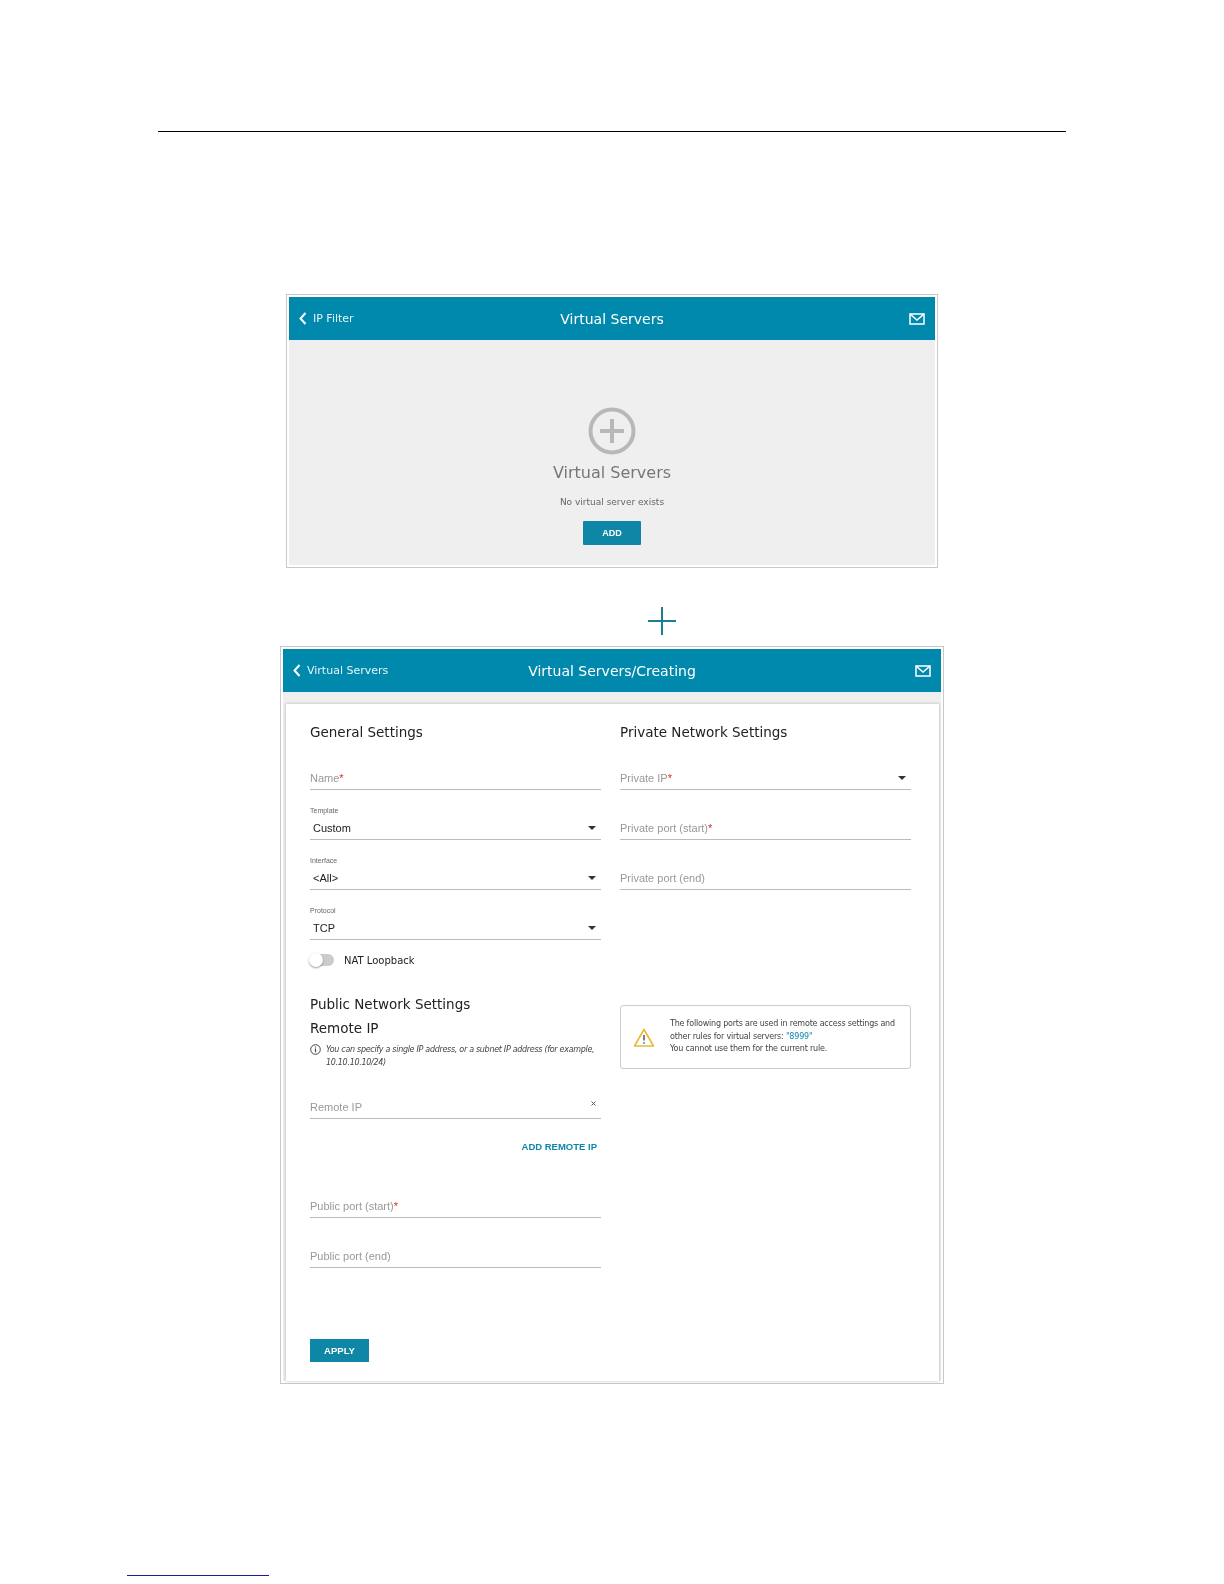  What do you see at coordinates (367, 732) in the screenshot?
I see `section-title: General Settings` at bounding box center [367, 732].